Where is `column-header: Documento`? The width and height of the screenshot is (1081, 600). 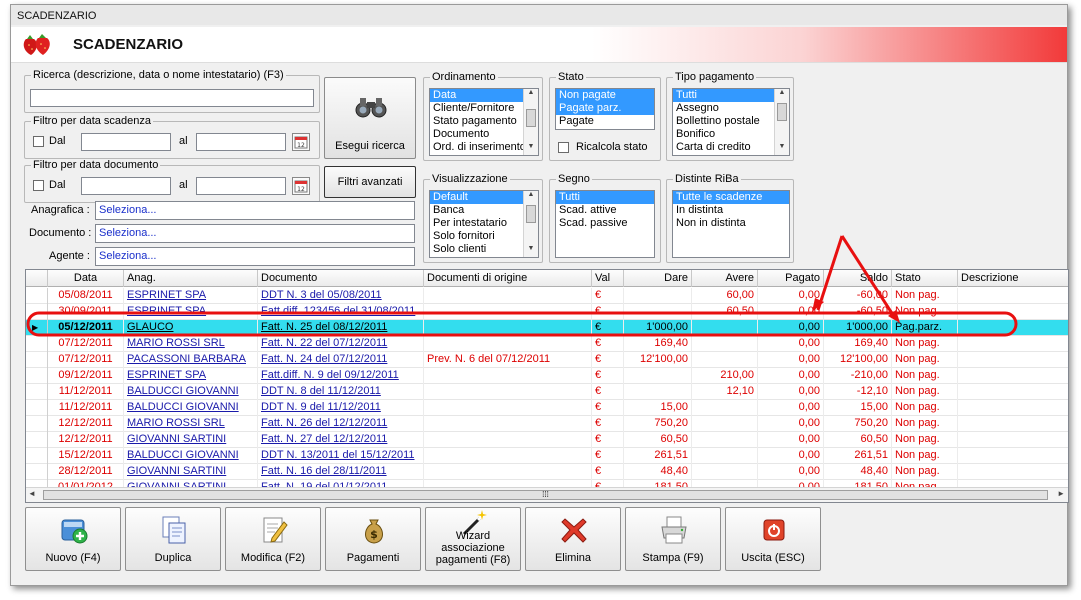 column-header: Documento is located at coordinates (341, 278).